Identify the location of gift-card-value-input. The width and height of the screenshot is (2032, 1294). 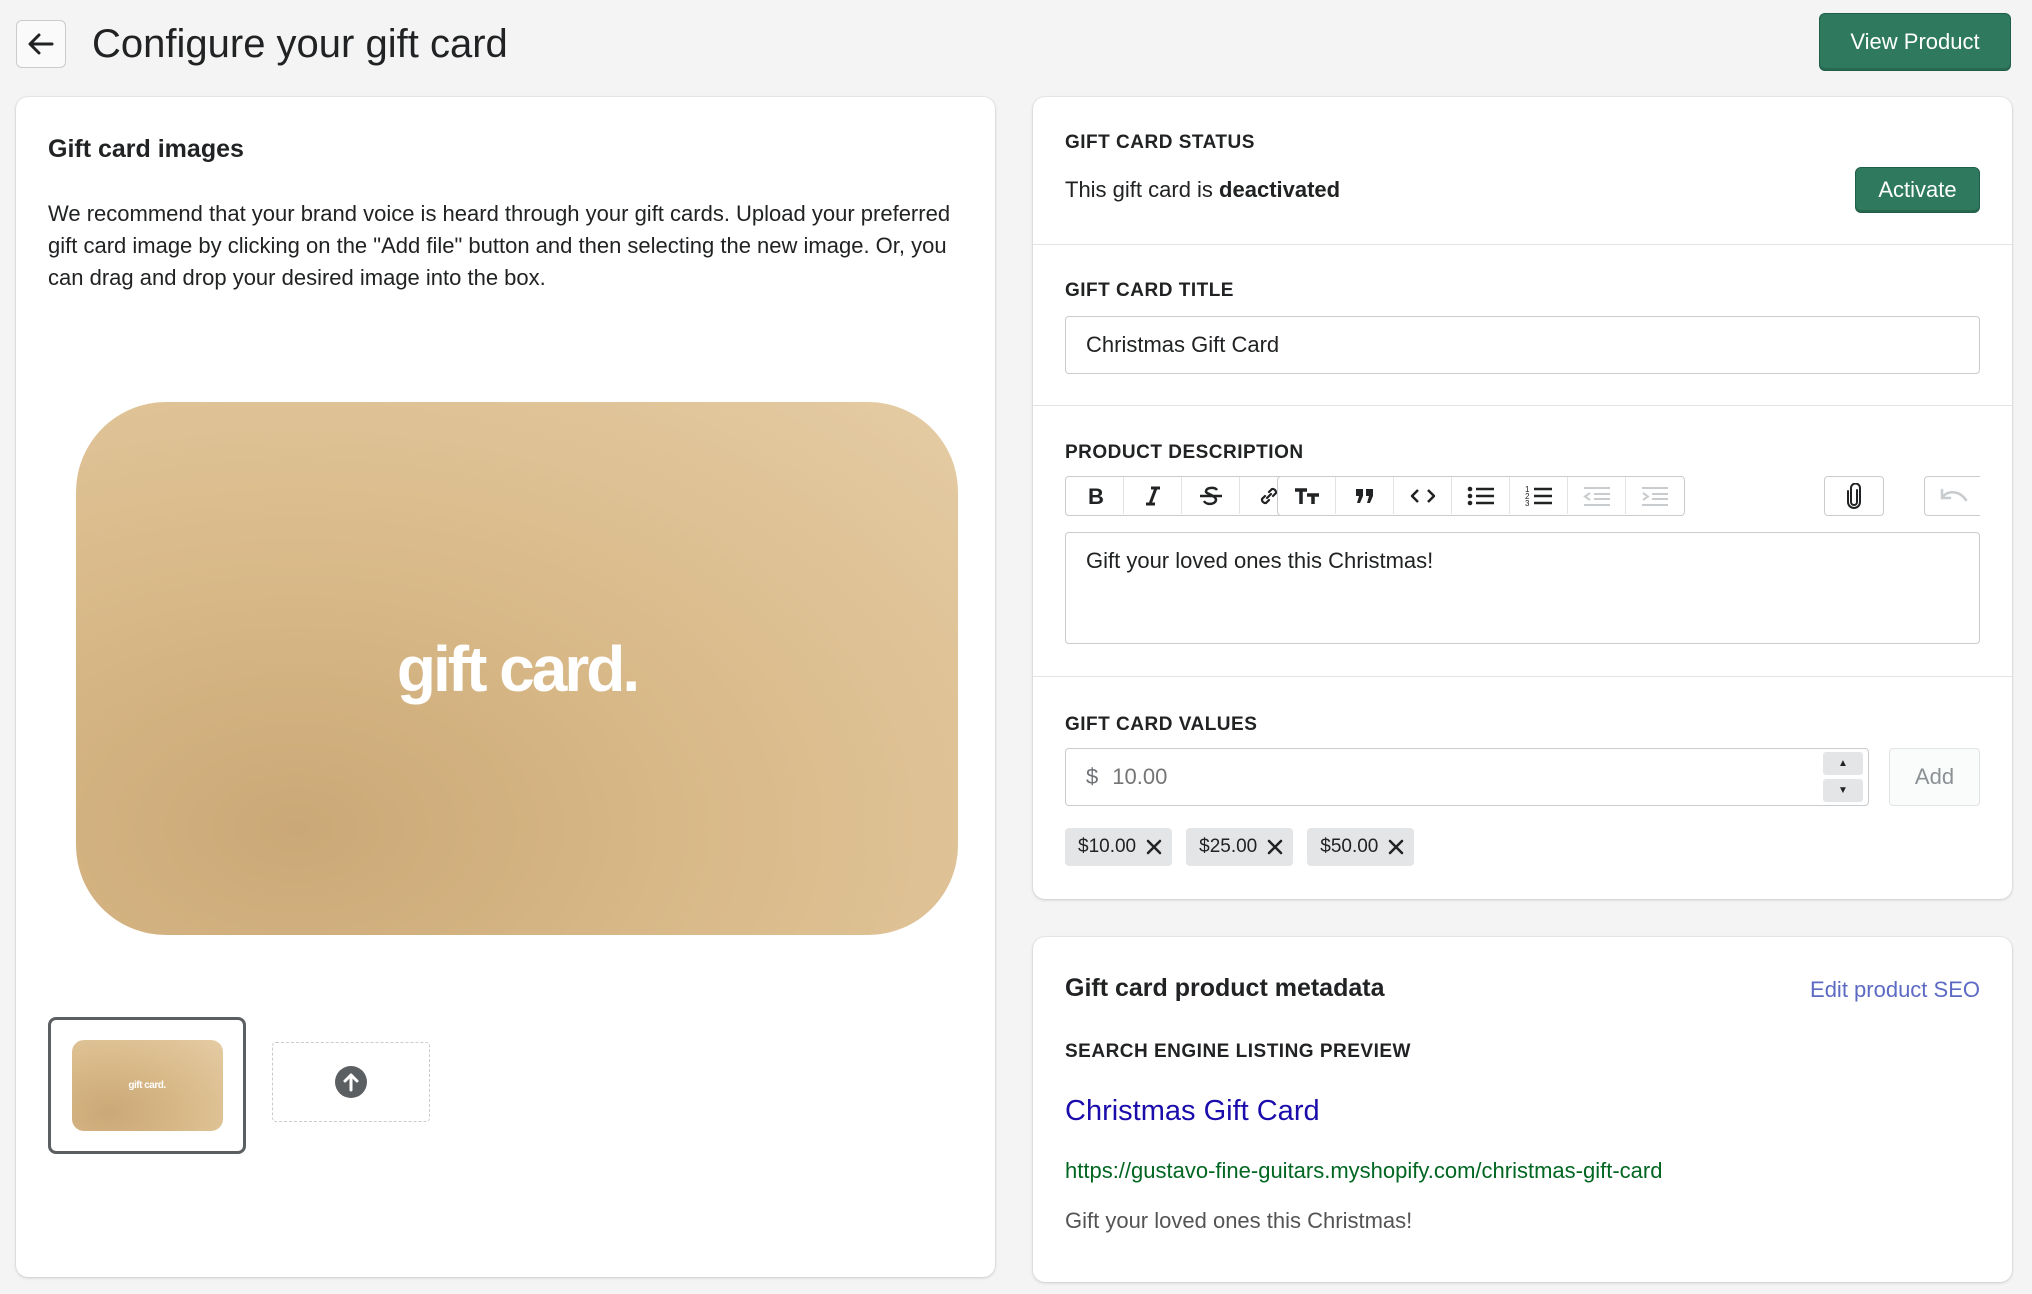
(1467, 777).